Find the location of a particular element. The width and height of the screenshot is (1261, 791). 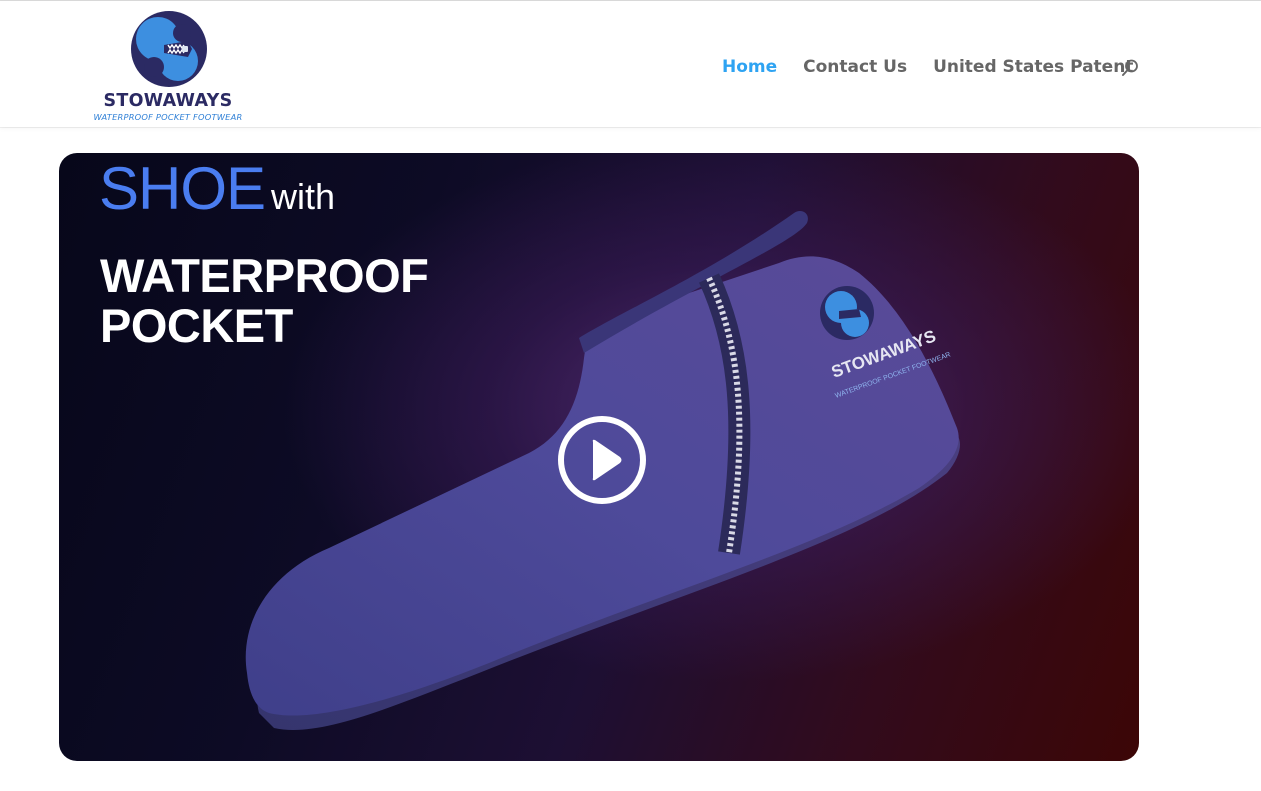

headline-shoe-with: SHOE with is located at coordinates (217, 189).